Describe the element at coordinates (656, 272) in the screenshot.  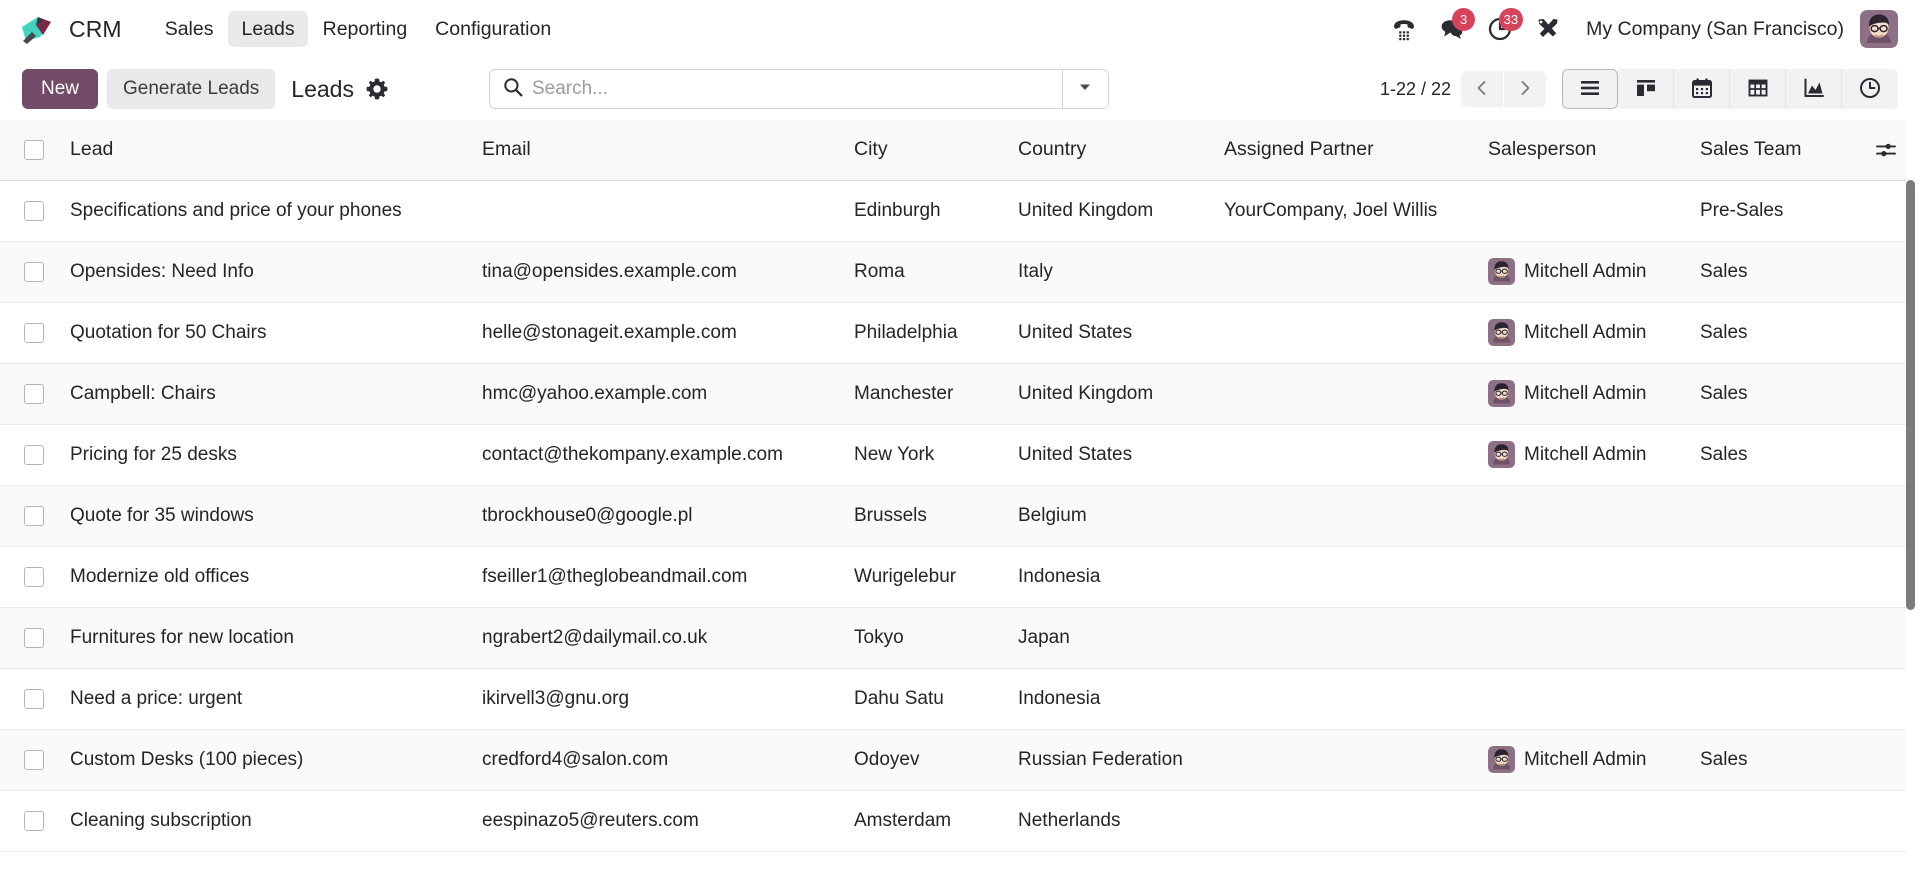
I see `cell-email: tina@opensides.example.com` at that location.